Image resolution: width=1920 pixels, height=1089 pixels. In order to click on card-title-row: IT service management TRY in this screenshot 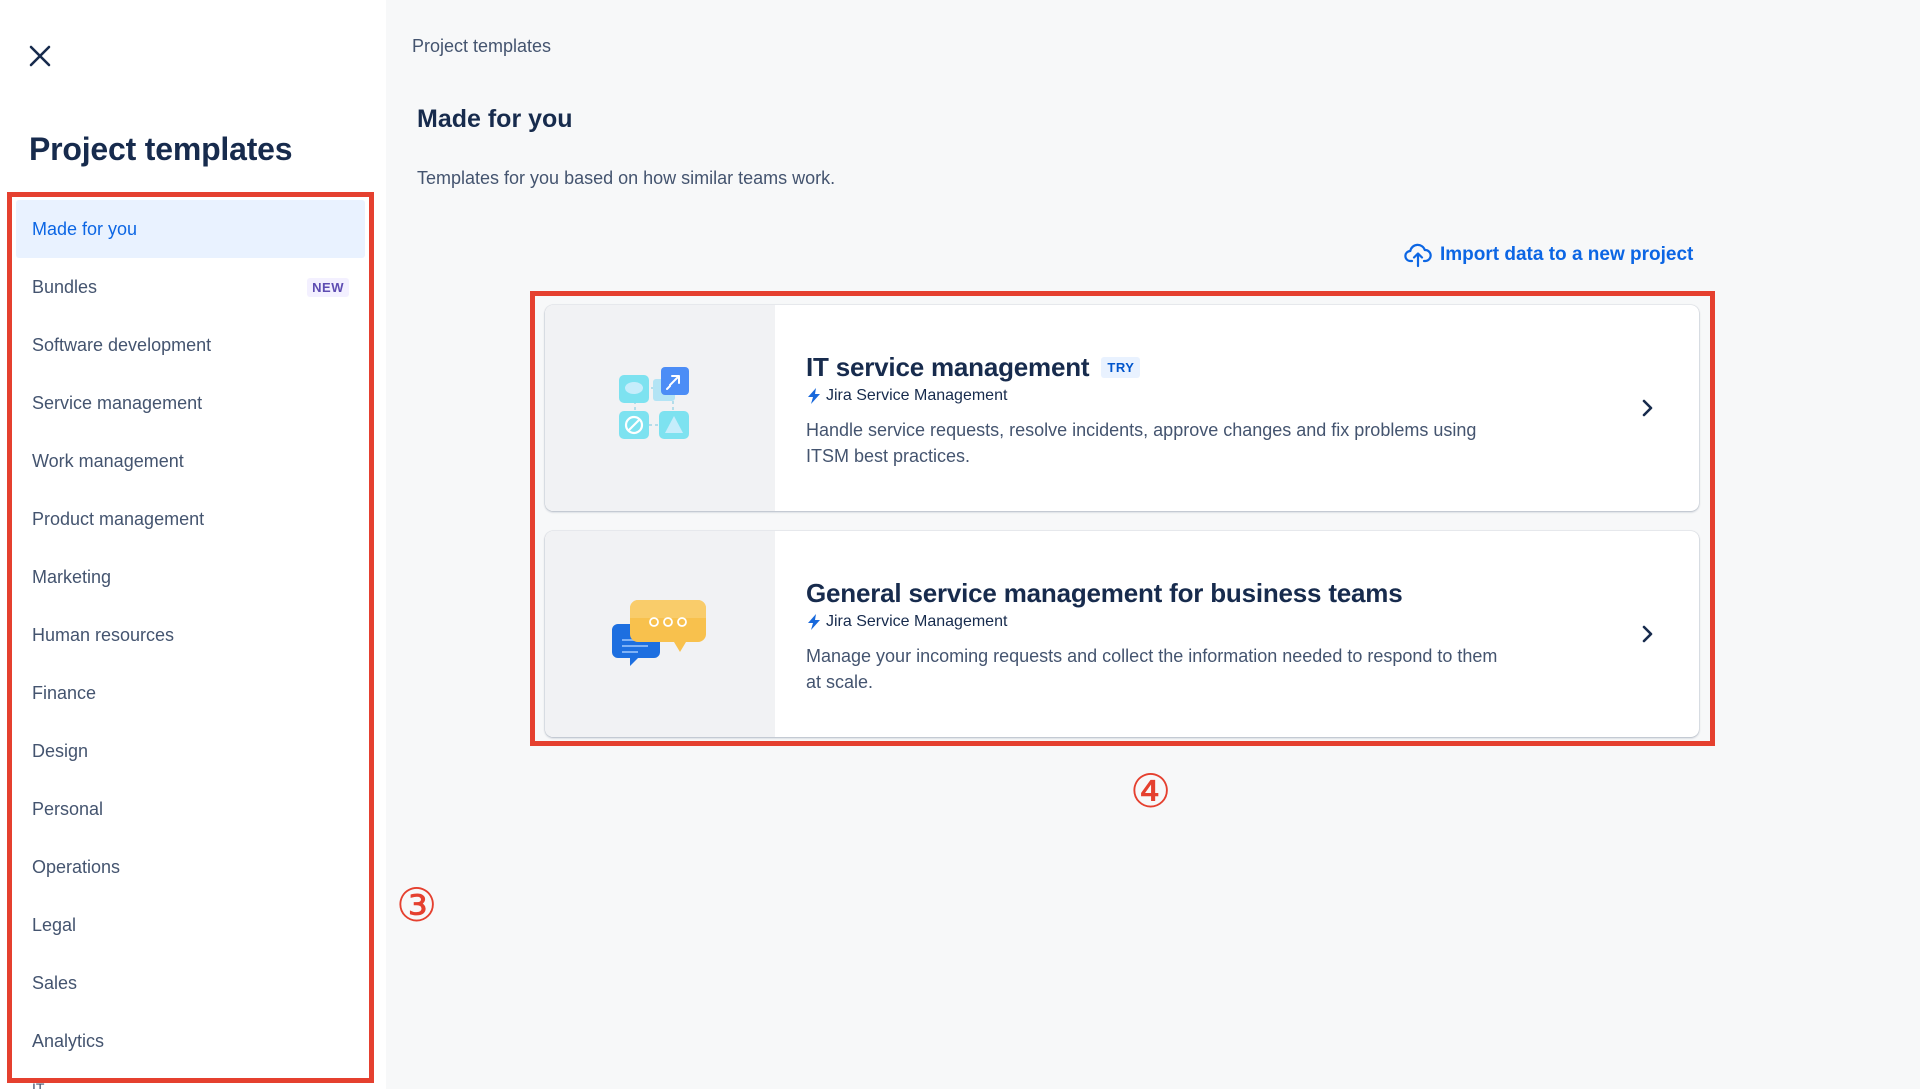, I will do `click(1237, 367)`.